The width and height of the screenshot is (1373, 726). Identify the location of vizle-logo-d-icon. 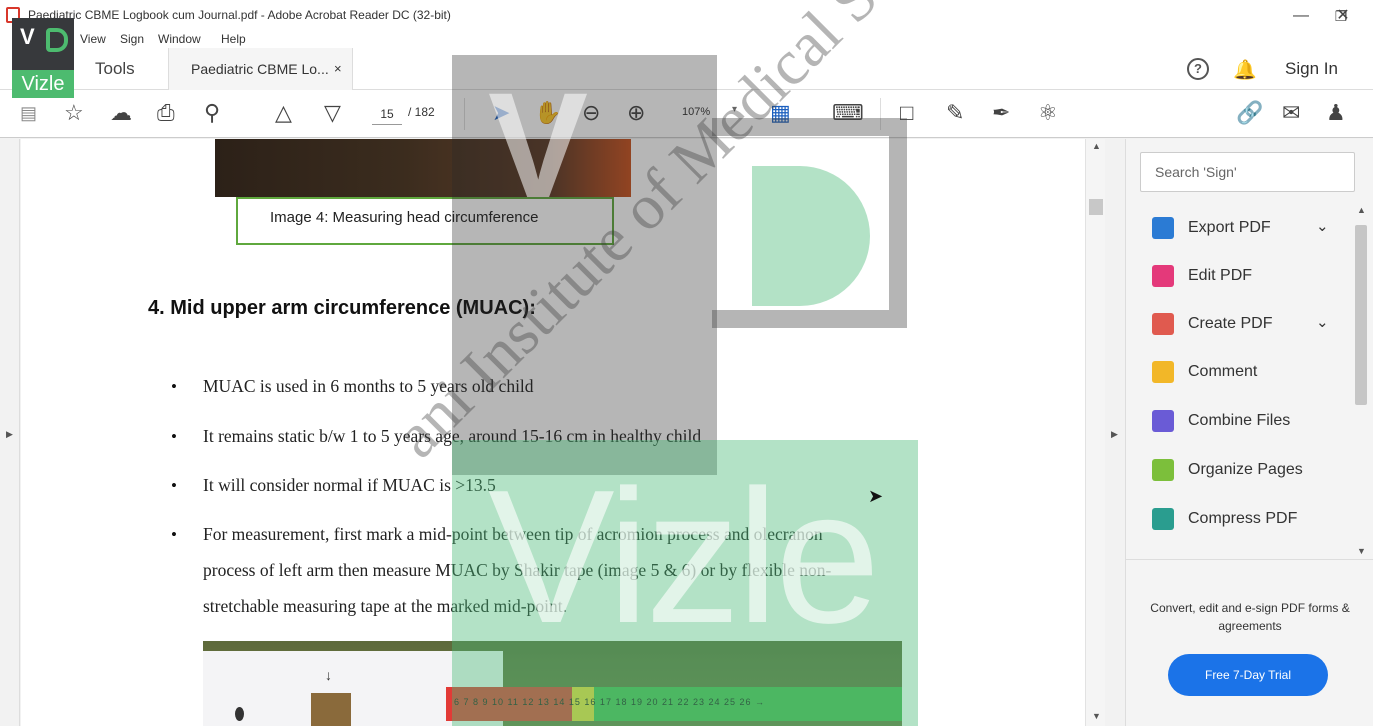
(57, 40).